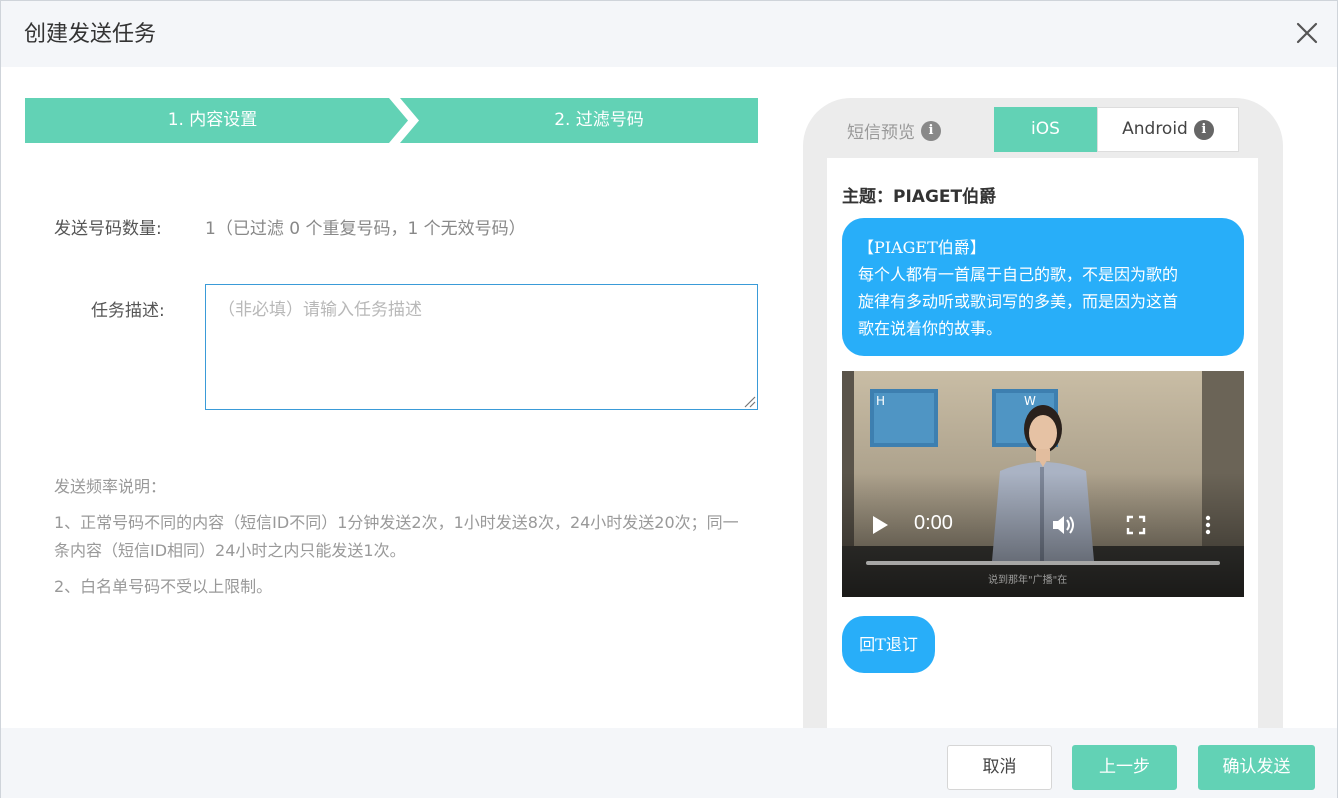 This screenshot has height=798, width=1338. Describe the element at coordinates (128, 311) in the screenshot. I see `task-desc-label: 任务描述:` at that location.